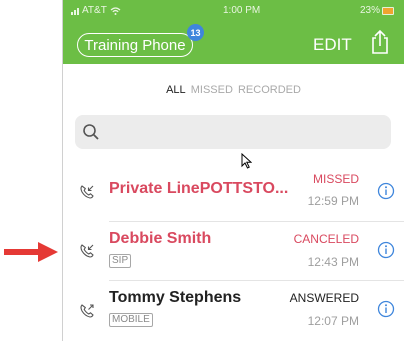 The image size is (404, 341). What do you see at coordinates (369, 10) in the screenshot?
I see `battery-percent: 23%` at bounding box center [369, 10].